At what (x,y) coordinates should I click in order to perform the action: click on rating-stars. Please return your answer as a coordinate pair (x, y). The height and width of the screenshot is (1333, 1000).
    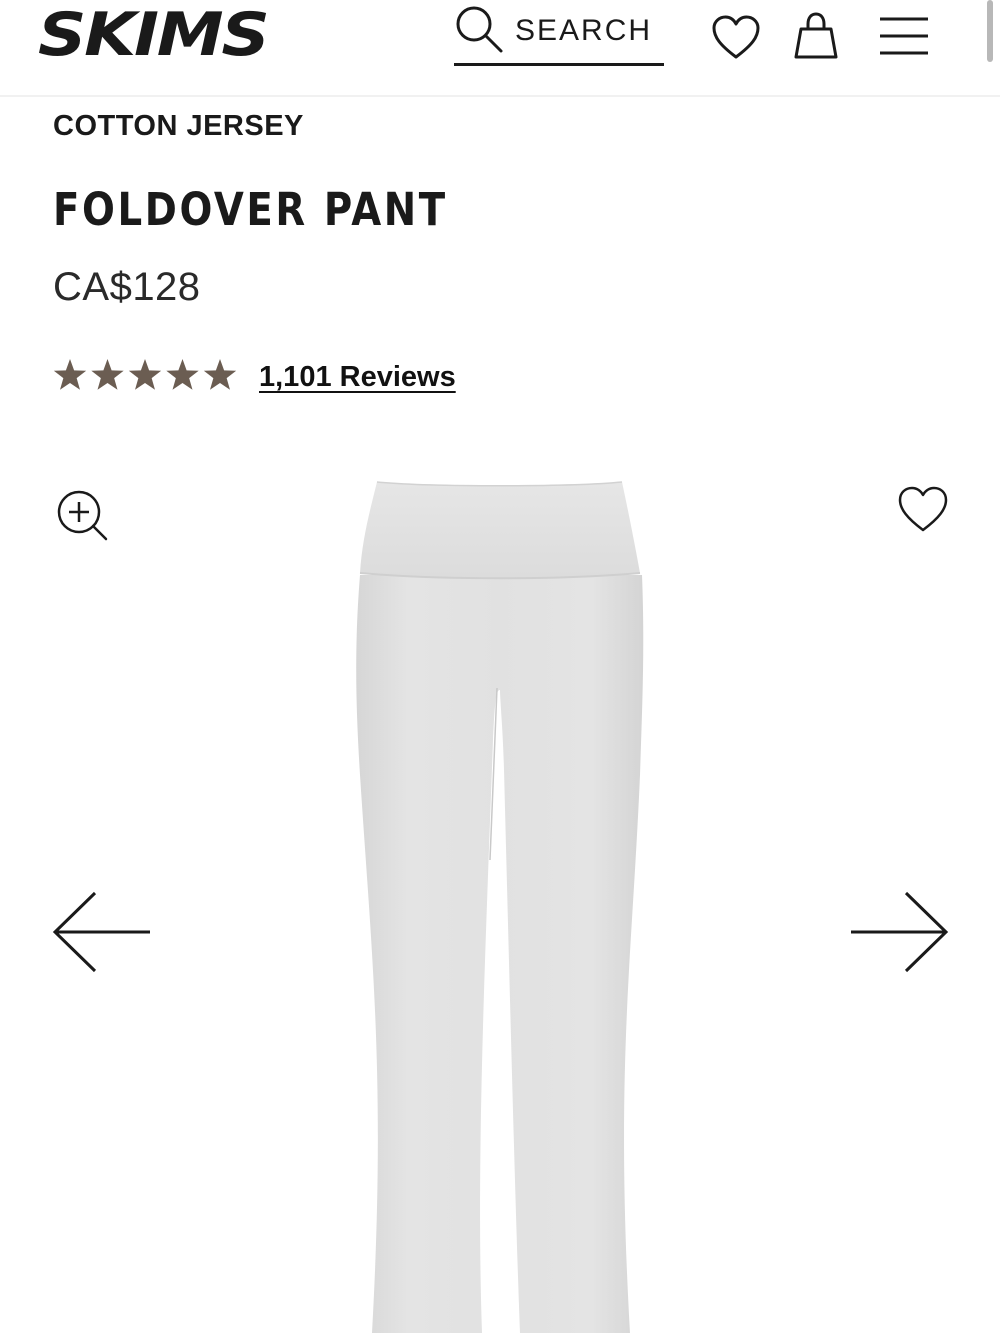
    Looking at the image, I should click on (145, 374).